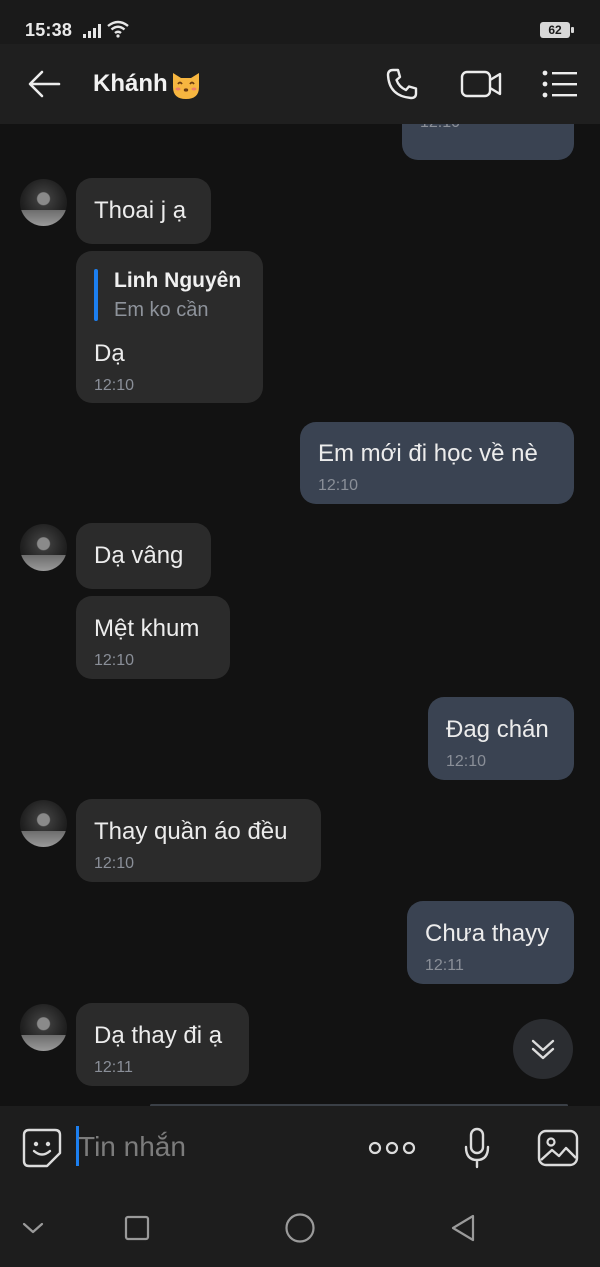 The image size is (600, 1267). I want to click on video-icon, so click(481, 84).